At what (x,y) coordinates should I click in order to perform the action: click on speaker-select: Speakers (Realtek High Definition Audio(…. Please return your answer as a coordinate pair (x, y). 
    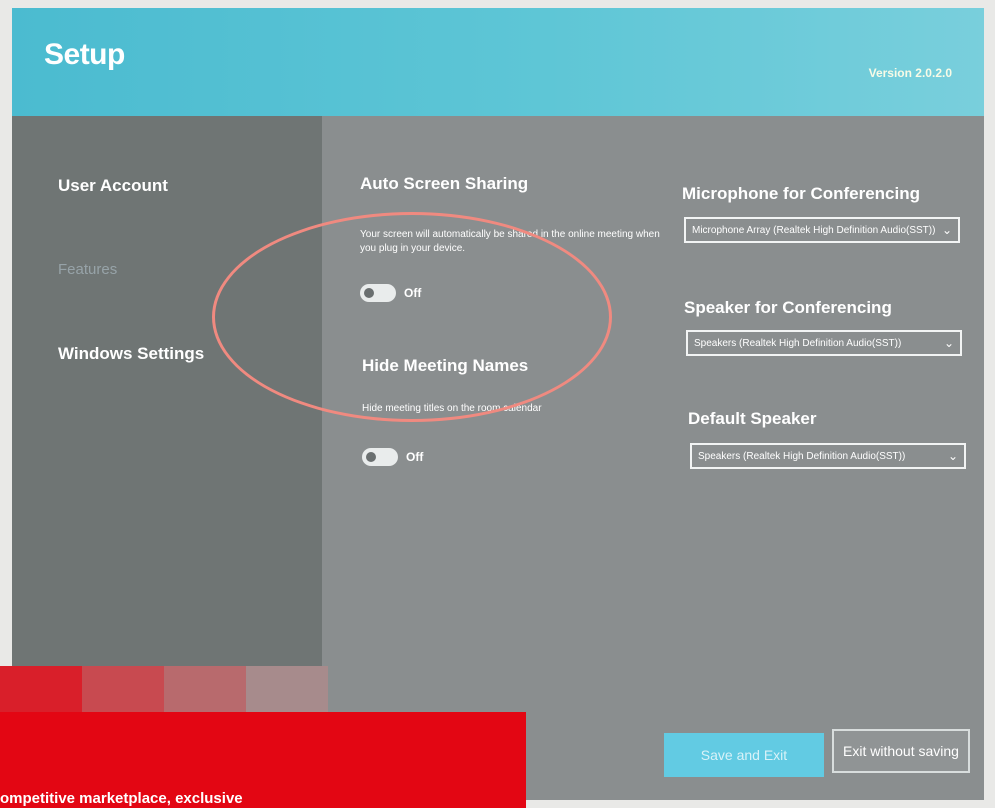
    Looking at the image, I should click on (824, 343).